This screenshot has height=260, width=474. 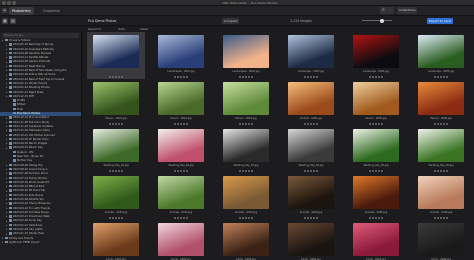 What do you see at coordinates (377, 20) in the screenshot?
I see `thumbnail-size-slider` at bounding box center [377, 20].